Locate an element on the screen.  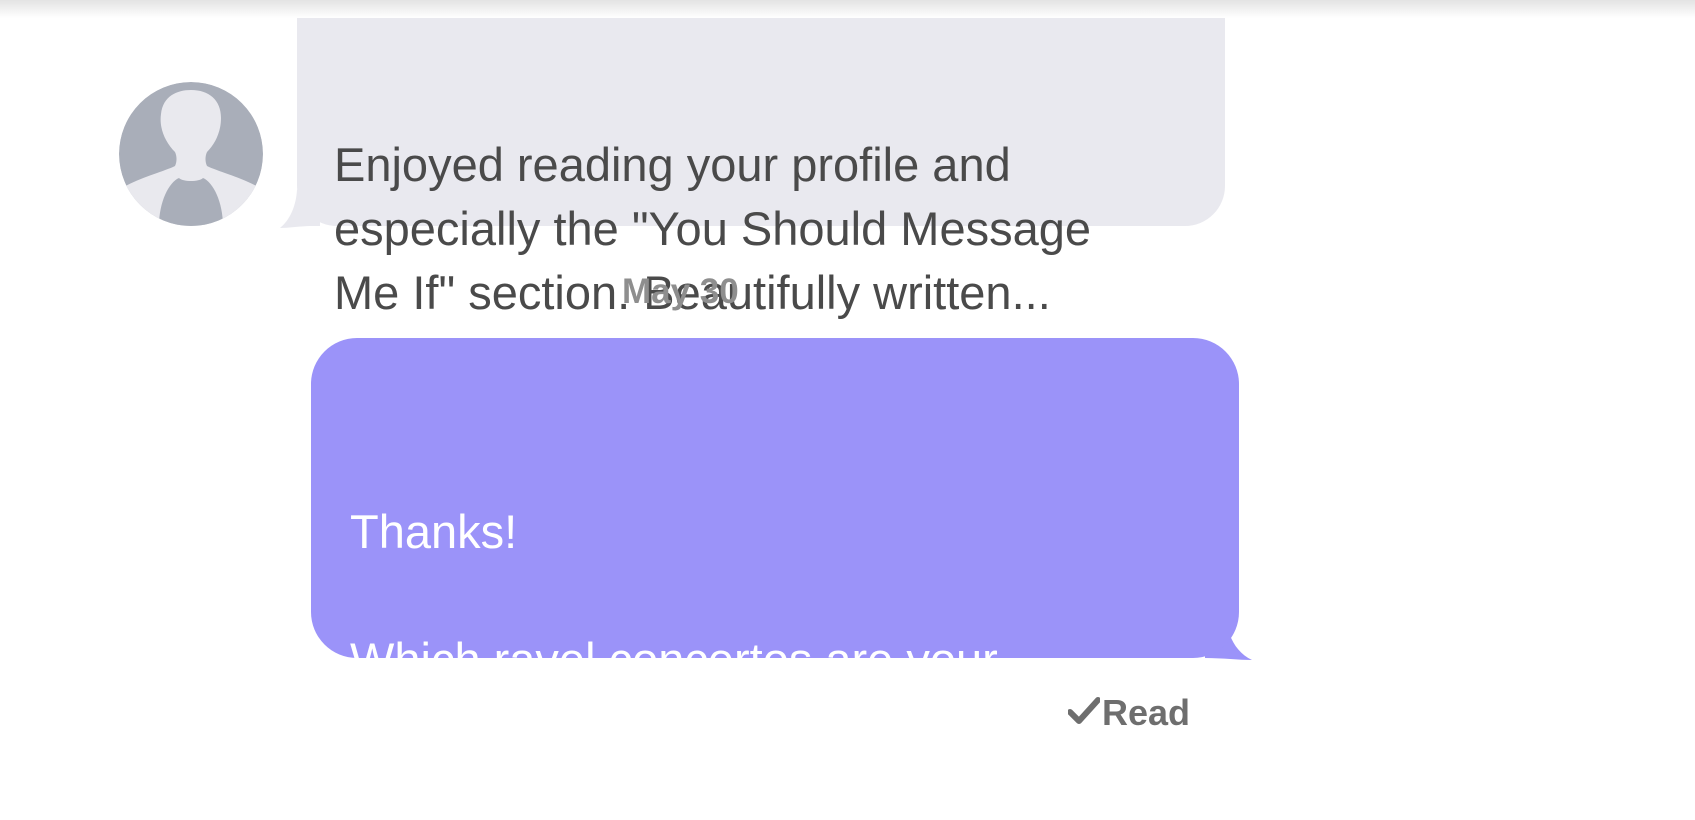
read-receipt: Read is located at coordinates (1129, 713).